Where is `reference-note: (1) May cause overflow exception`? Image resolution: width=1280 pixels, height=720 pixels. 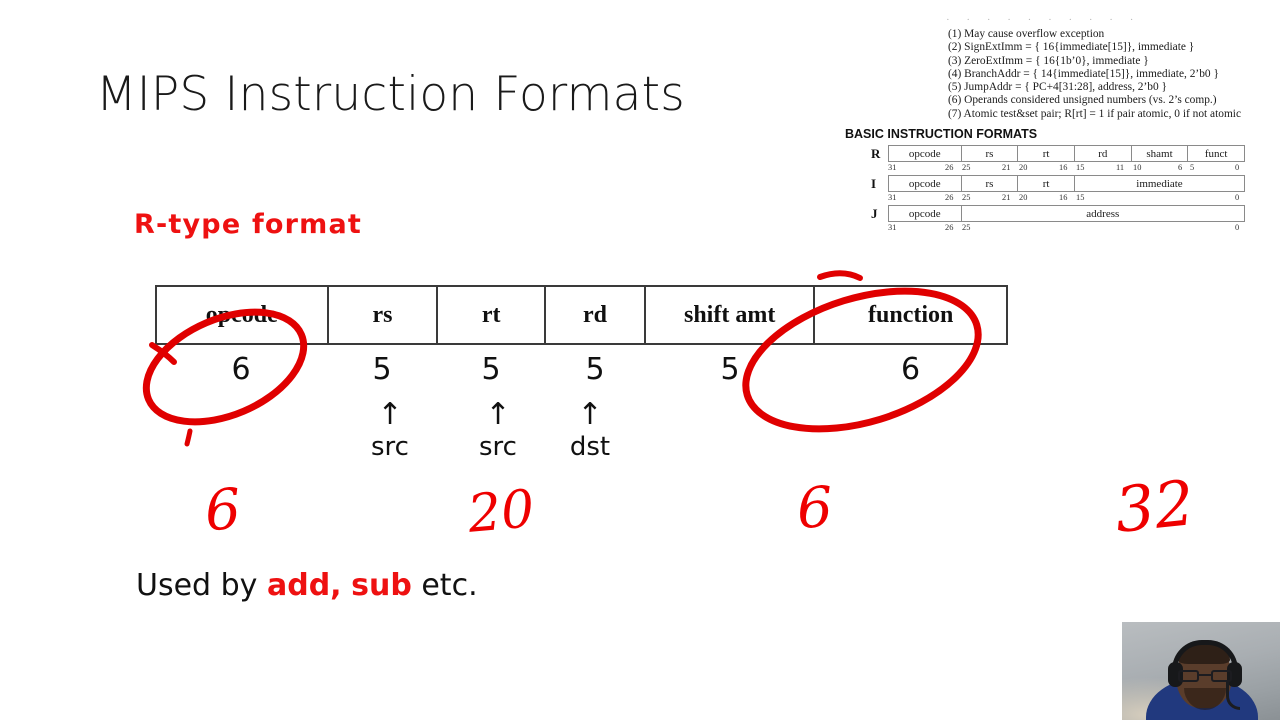
reference-note: (1) May cause overflow exception is located at coordinates (1026, 34).